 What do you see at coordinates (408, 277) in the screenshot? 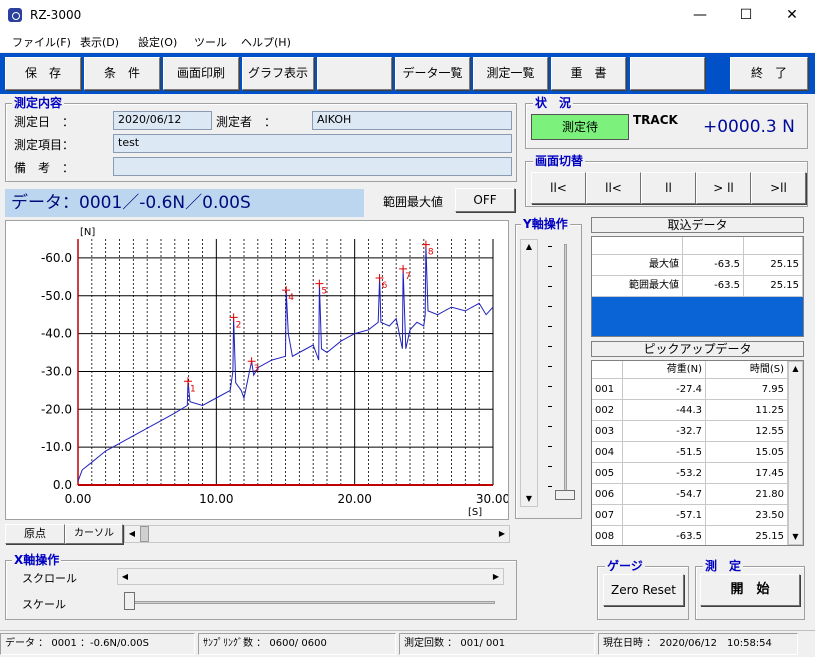
I see `peak-label: 7` at bounding box center [408, 277].